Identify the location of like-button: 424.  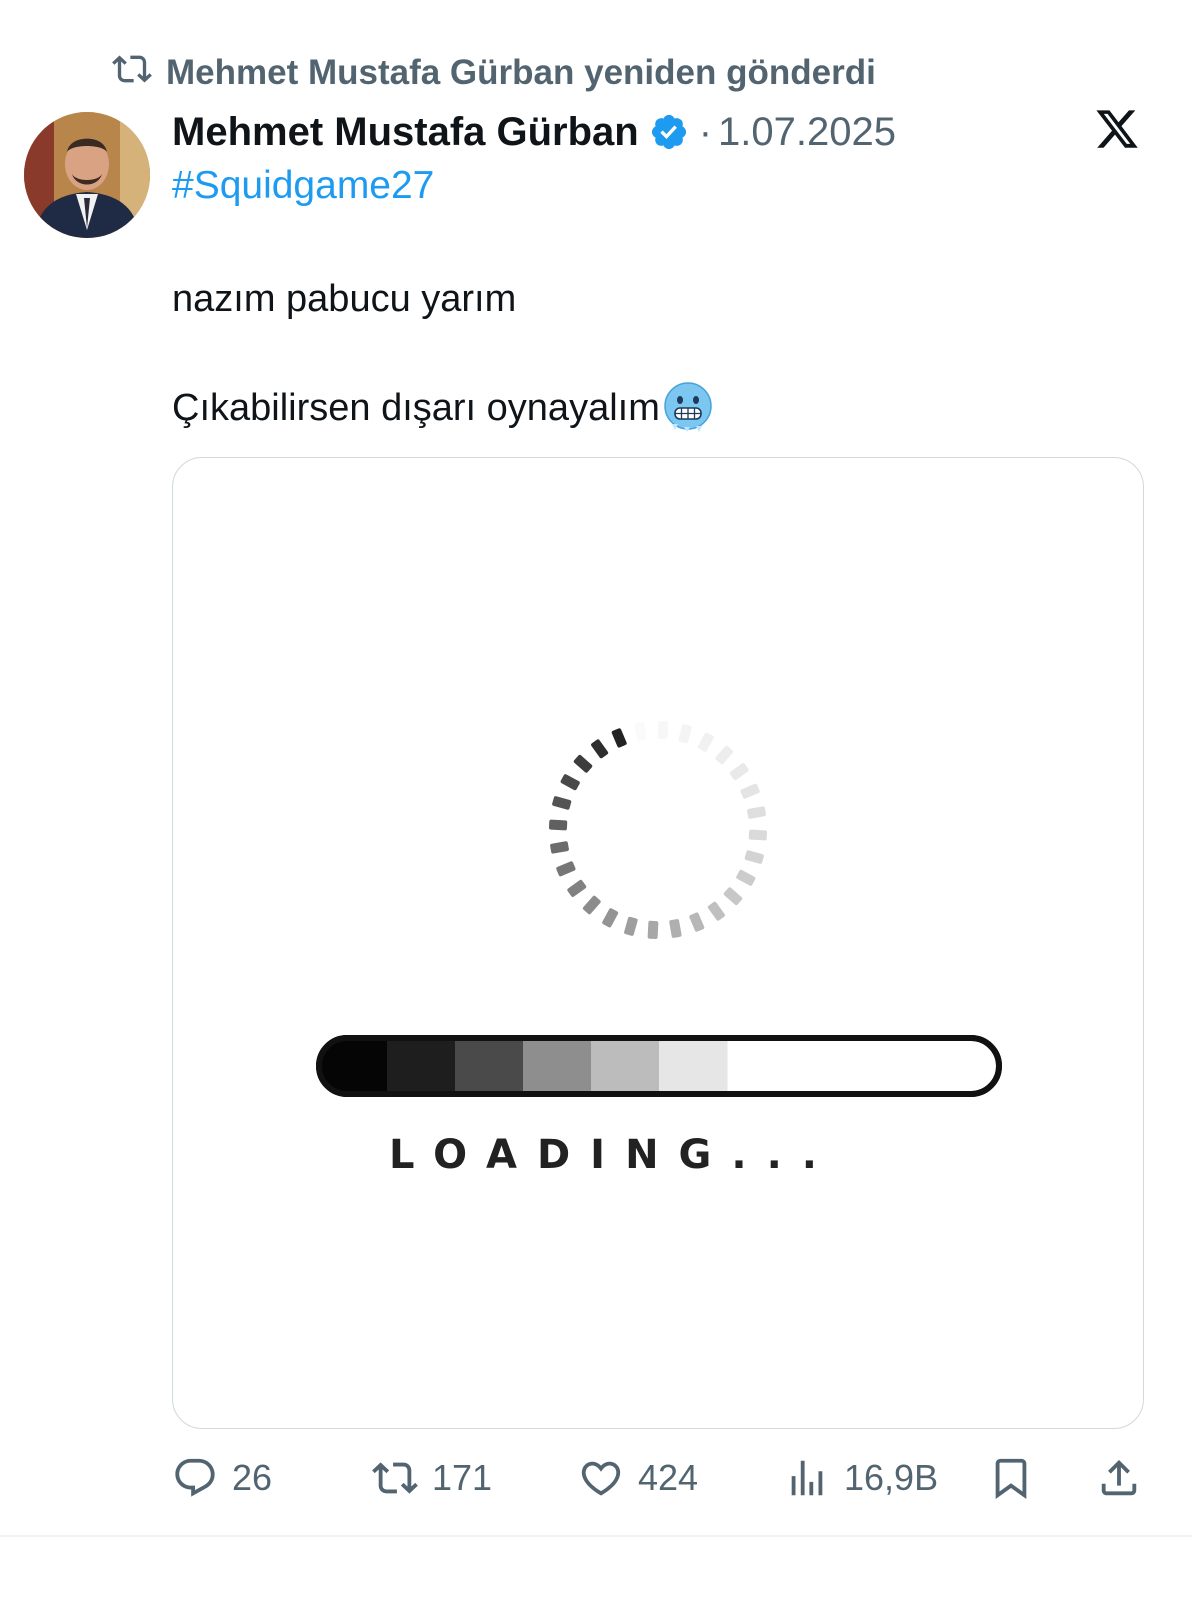
(638, 1478).